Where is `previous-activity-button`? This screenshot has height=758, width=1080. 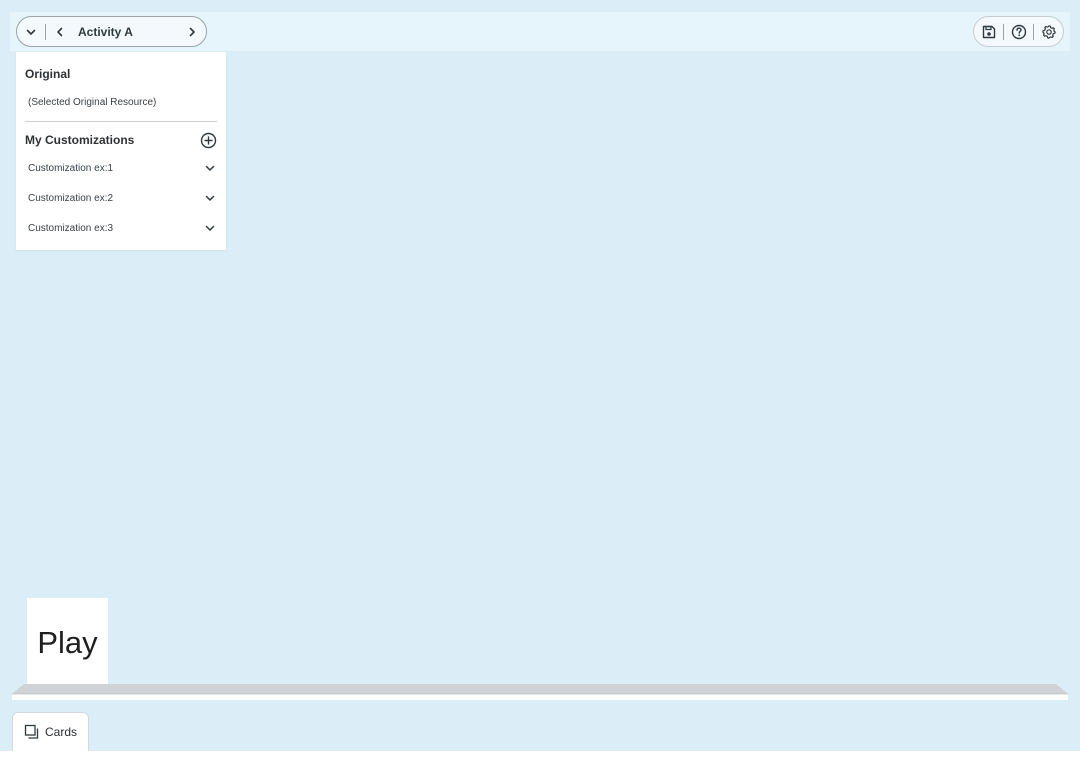
previous-activity-button is located at coordinates (60, 31).